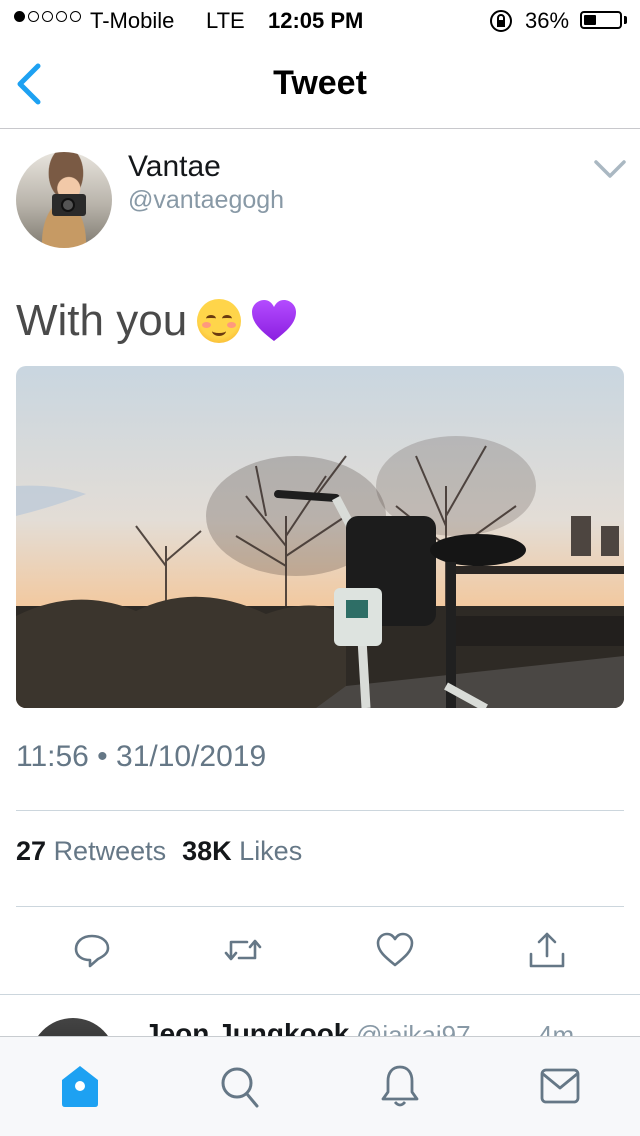  What do you see at coordinates (110, 851) in the screenshot?
I see `retweets-label: Retweets` at bounding box center [110, 851].